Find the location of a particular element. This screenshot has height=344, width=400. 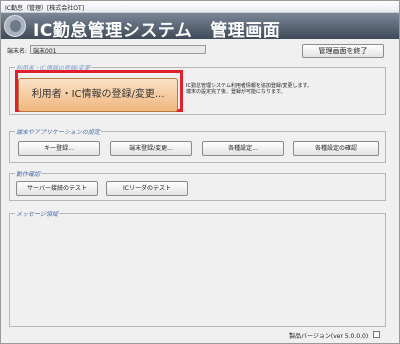

app-banner: IC勤怠管理システム 管理画面 is located at coordinates (200, 27).